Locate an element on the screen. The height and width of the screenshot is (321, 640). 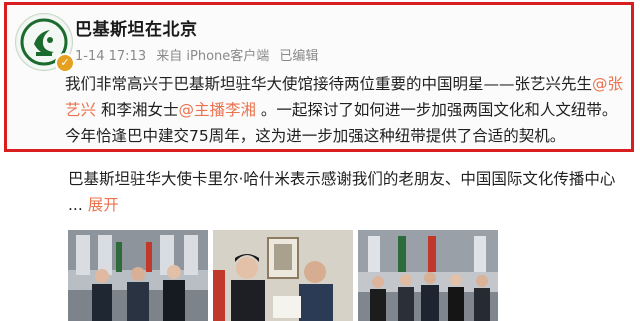
post-text-mid: 和李湘女士 is located at coordinates (137, 110).